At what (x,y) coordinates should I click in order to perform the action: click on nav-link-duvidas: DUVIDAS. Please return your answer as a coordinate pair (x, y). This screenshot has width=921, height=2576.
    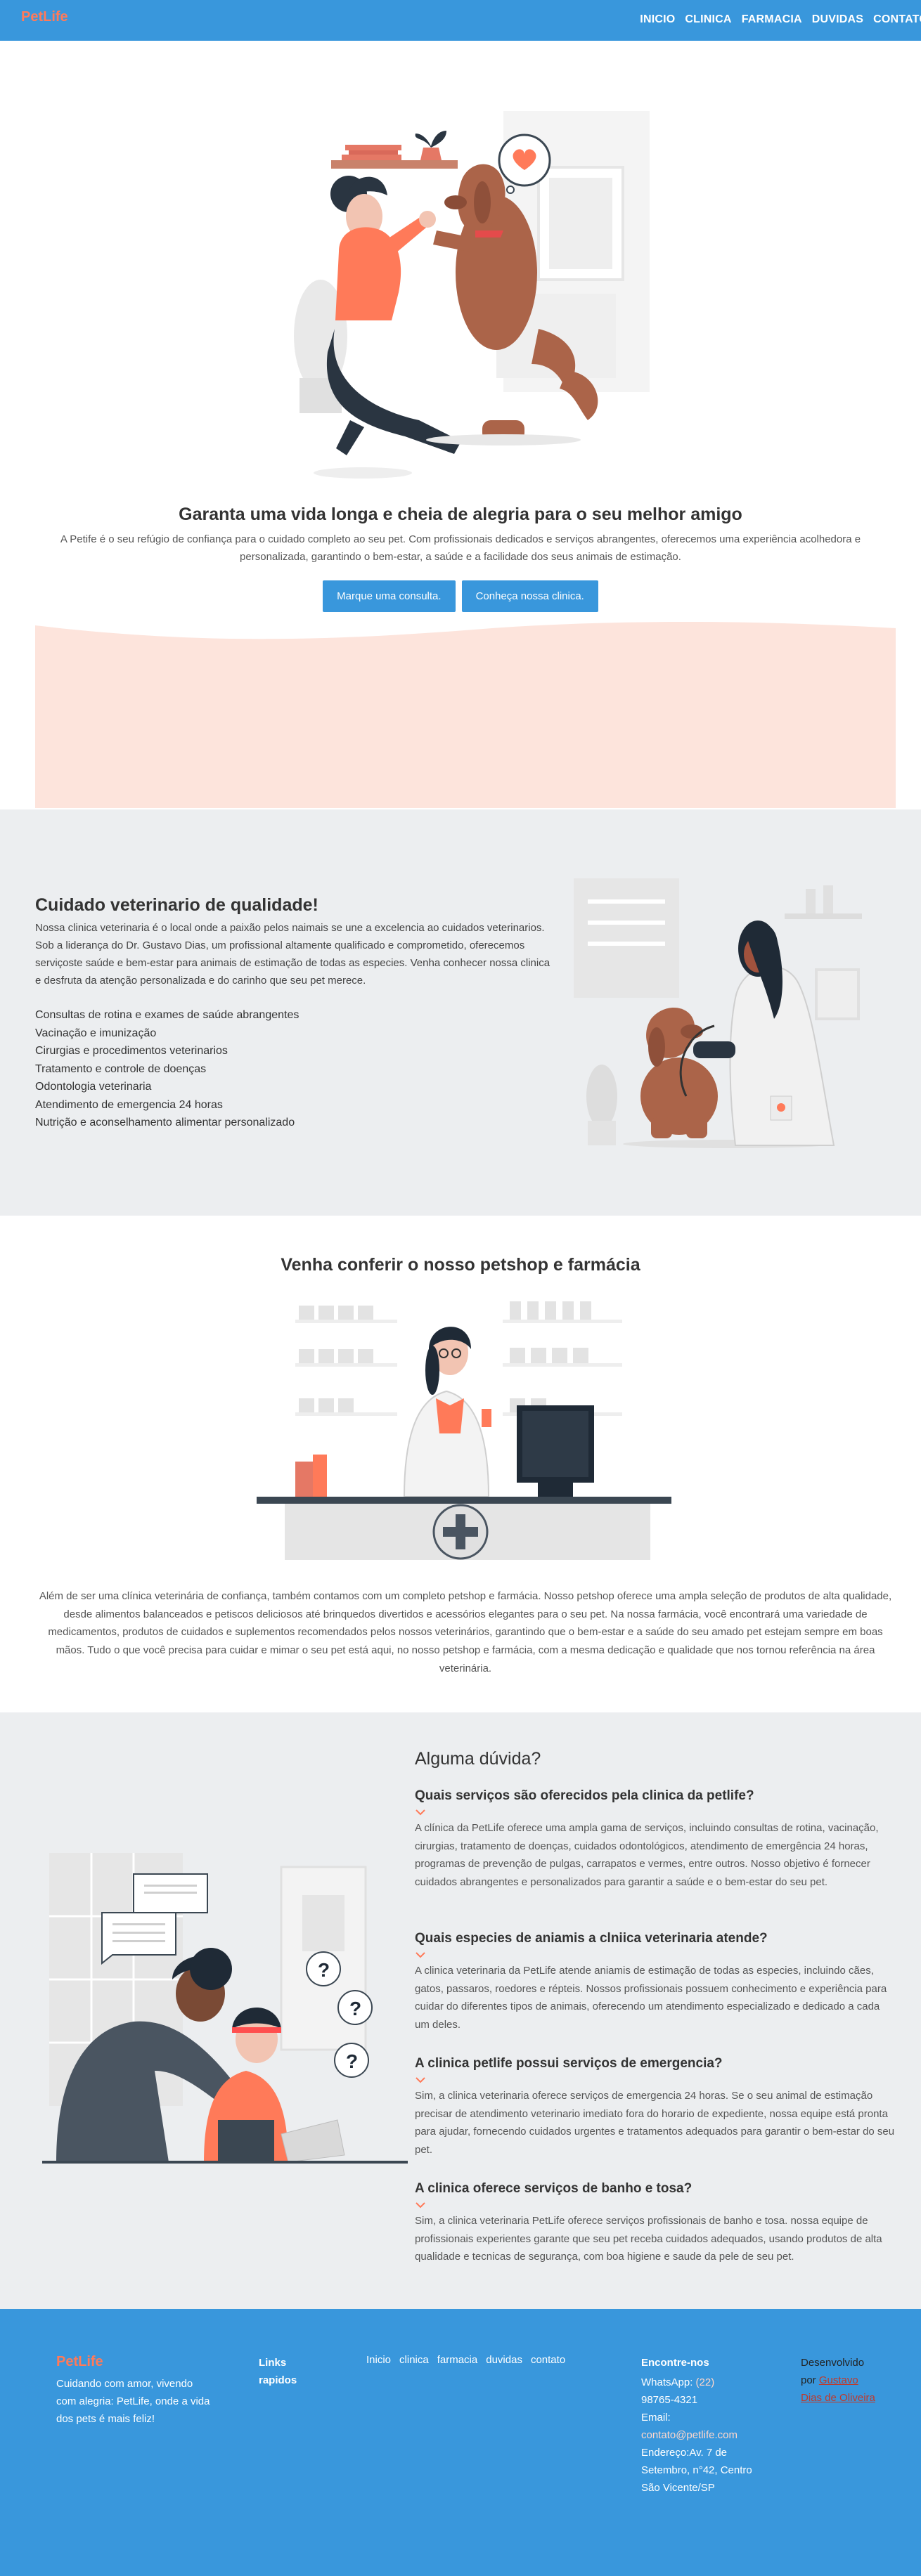
    Looking at the image, I should click on (837, 19).